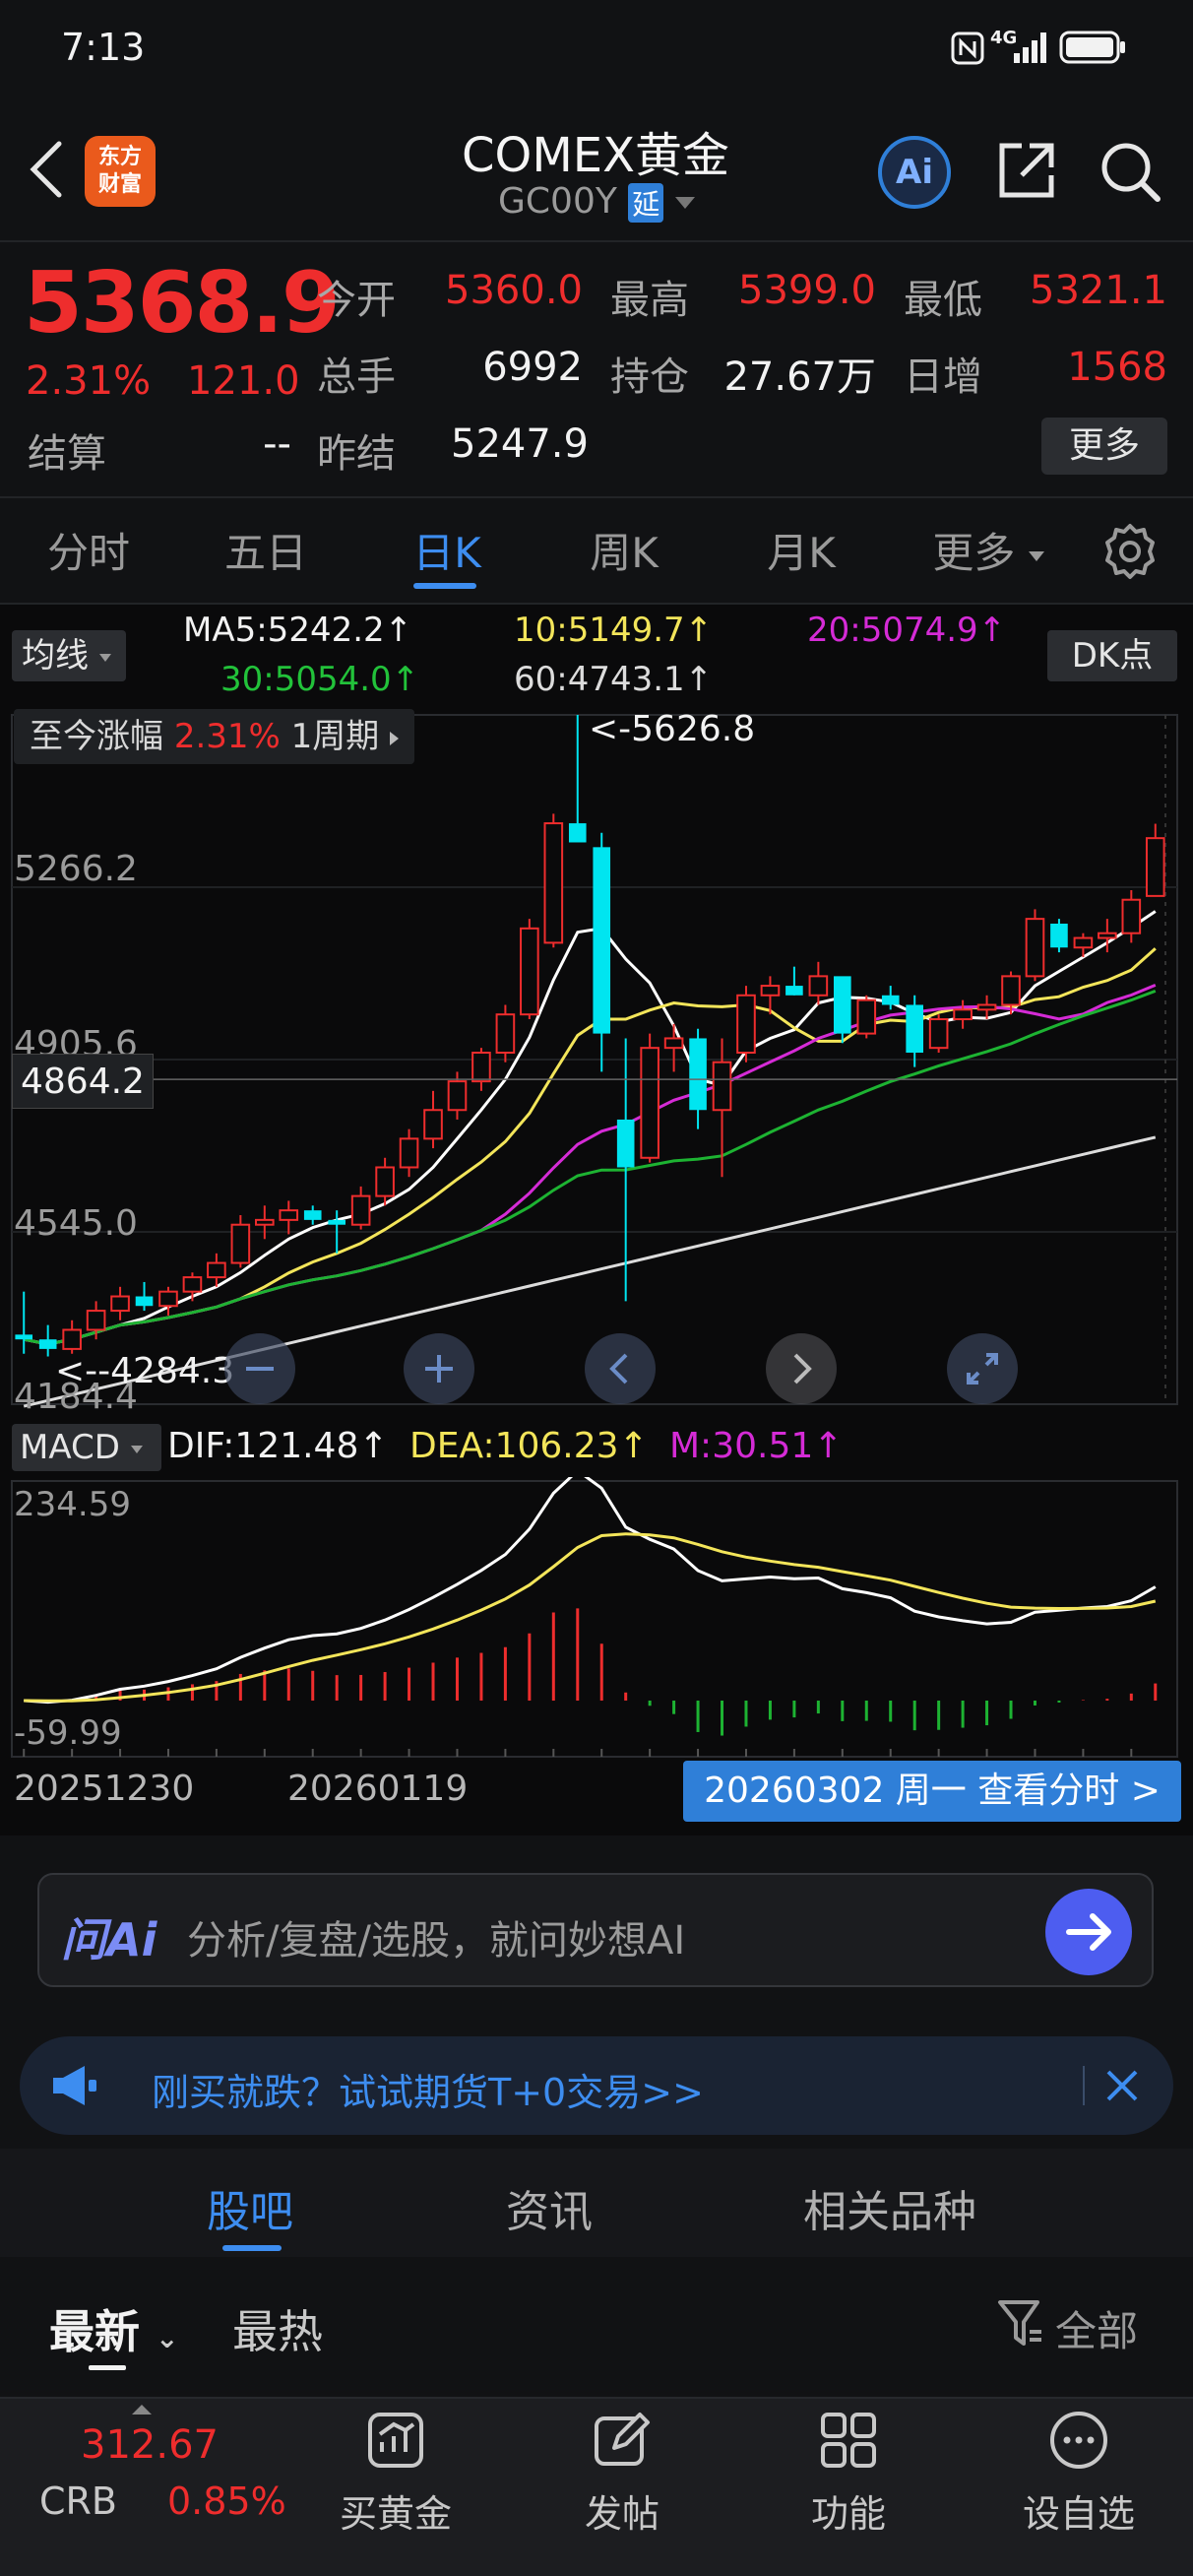  Describe the element at coordinates (76, 1223) in the screenshot. I see `price-axis-label-3: 4545.0` at that location.